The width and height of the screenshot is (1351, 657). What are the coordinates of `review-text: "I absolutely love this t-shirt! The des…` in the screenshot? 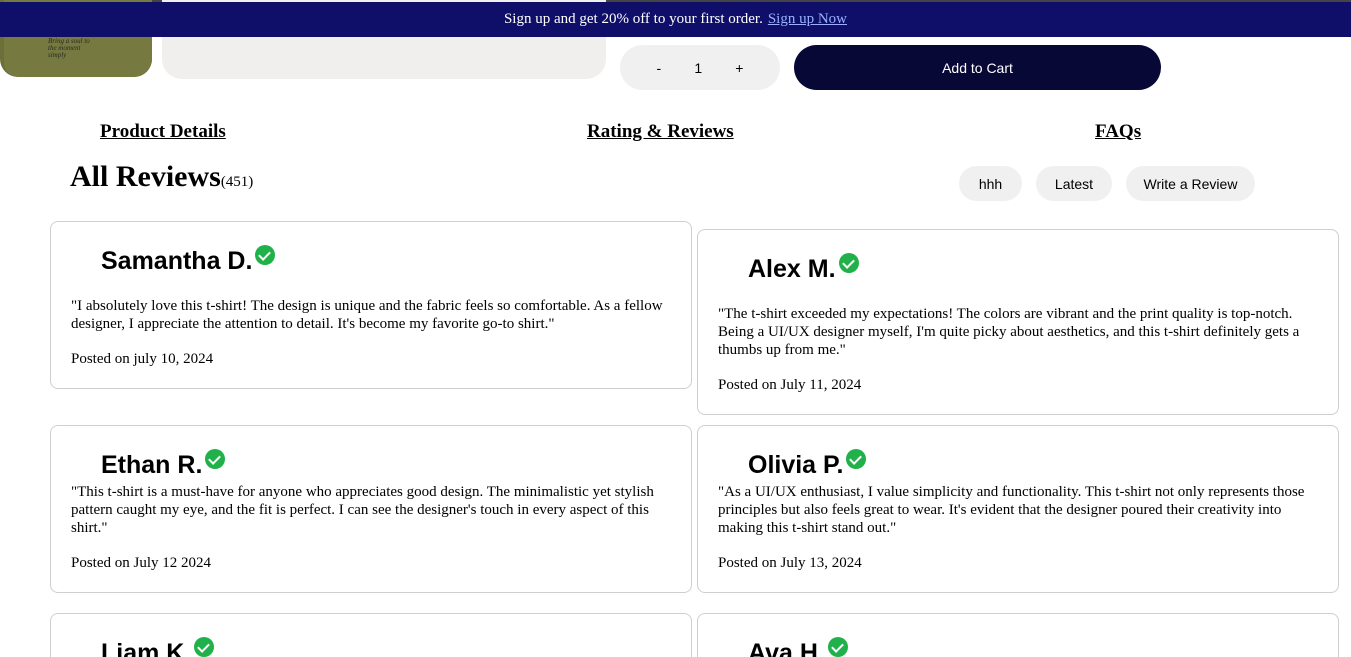 It's located at (367, 315).